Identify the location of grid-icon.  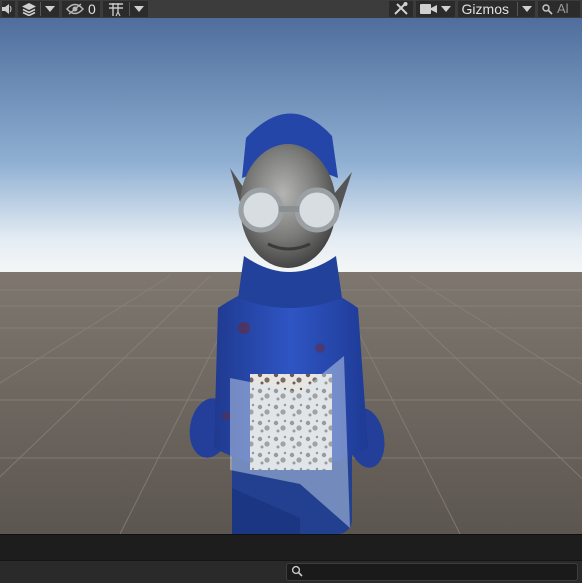
(115, 9).